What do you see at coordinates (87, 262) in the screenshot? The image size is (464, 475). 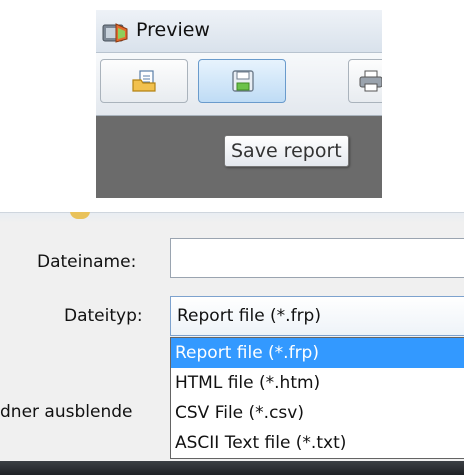 I see `filename-label: Dateiname:` at bounding box center [87, 262].